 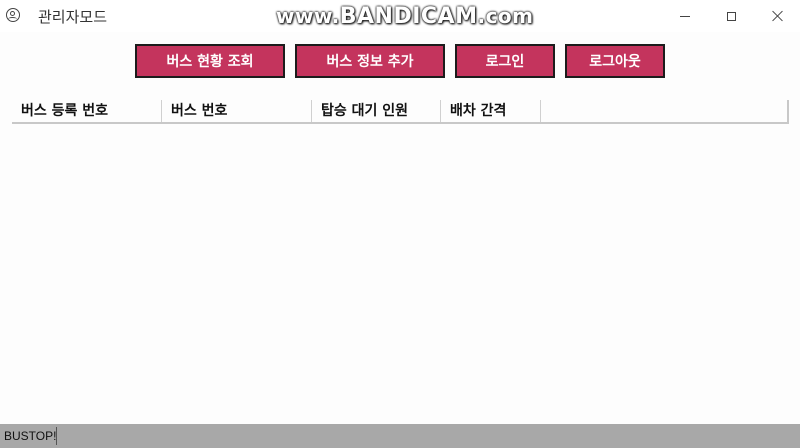 I want to click on login-button: 로그인, so click(x=505, y=61).